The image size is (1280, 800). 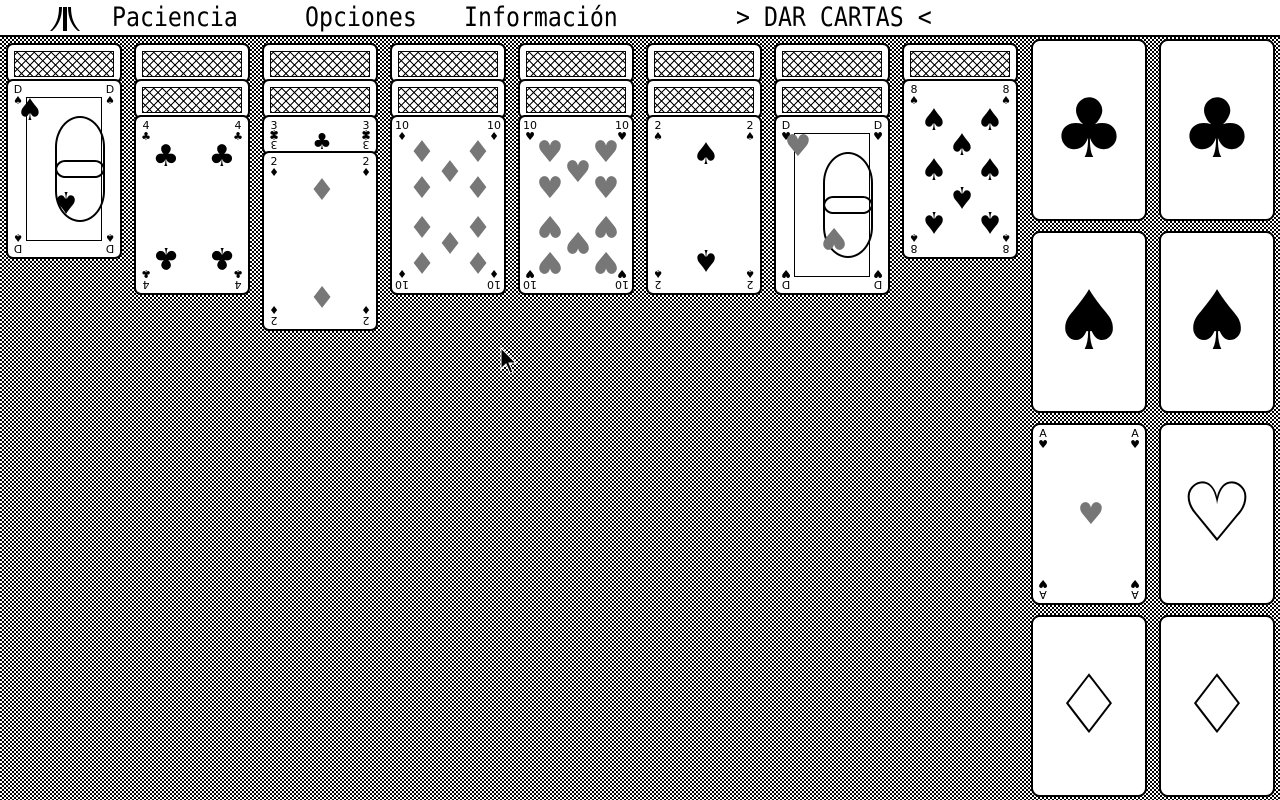 I want to click on playing-card: 2 ♠ 2 ♠ 2 ♠ 2 ♠ ♠ ♠, so click(x=704, y=205).